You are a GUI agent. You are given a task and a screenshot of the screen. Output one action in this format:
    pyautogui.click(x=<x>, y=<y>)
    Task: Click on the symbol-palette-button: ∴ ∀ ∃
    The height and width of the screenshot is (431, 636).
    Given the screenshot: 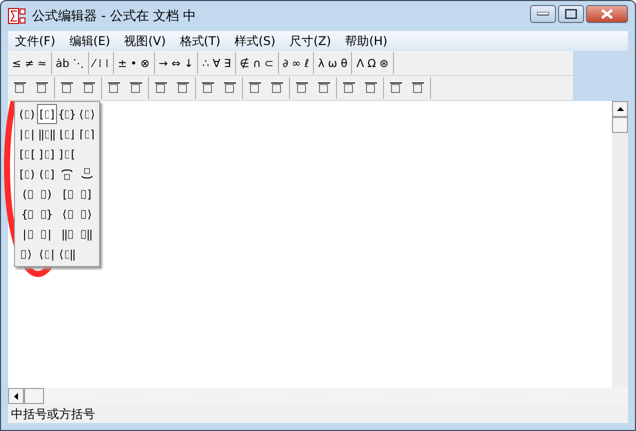 What is the action you would take?
    pyautogui.click(x=217, y=63)
    